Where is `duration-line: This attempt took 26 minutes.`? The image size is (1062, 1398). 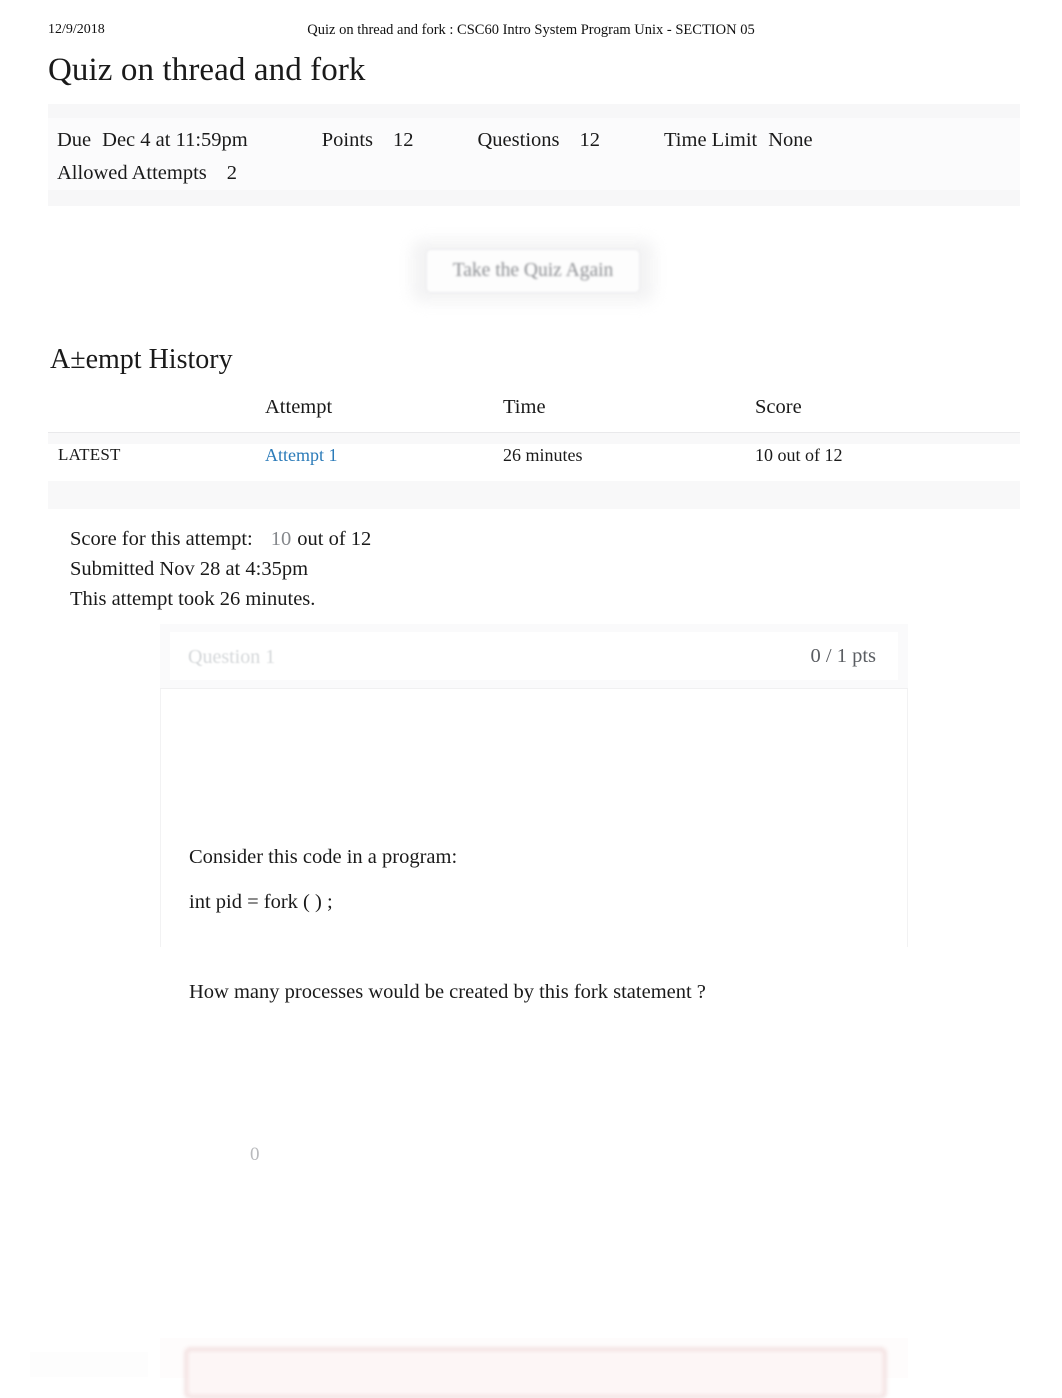 duration-line: This attempt took 26 minutes. is located at coordinates (193, 599).